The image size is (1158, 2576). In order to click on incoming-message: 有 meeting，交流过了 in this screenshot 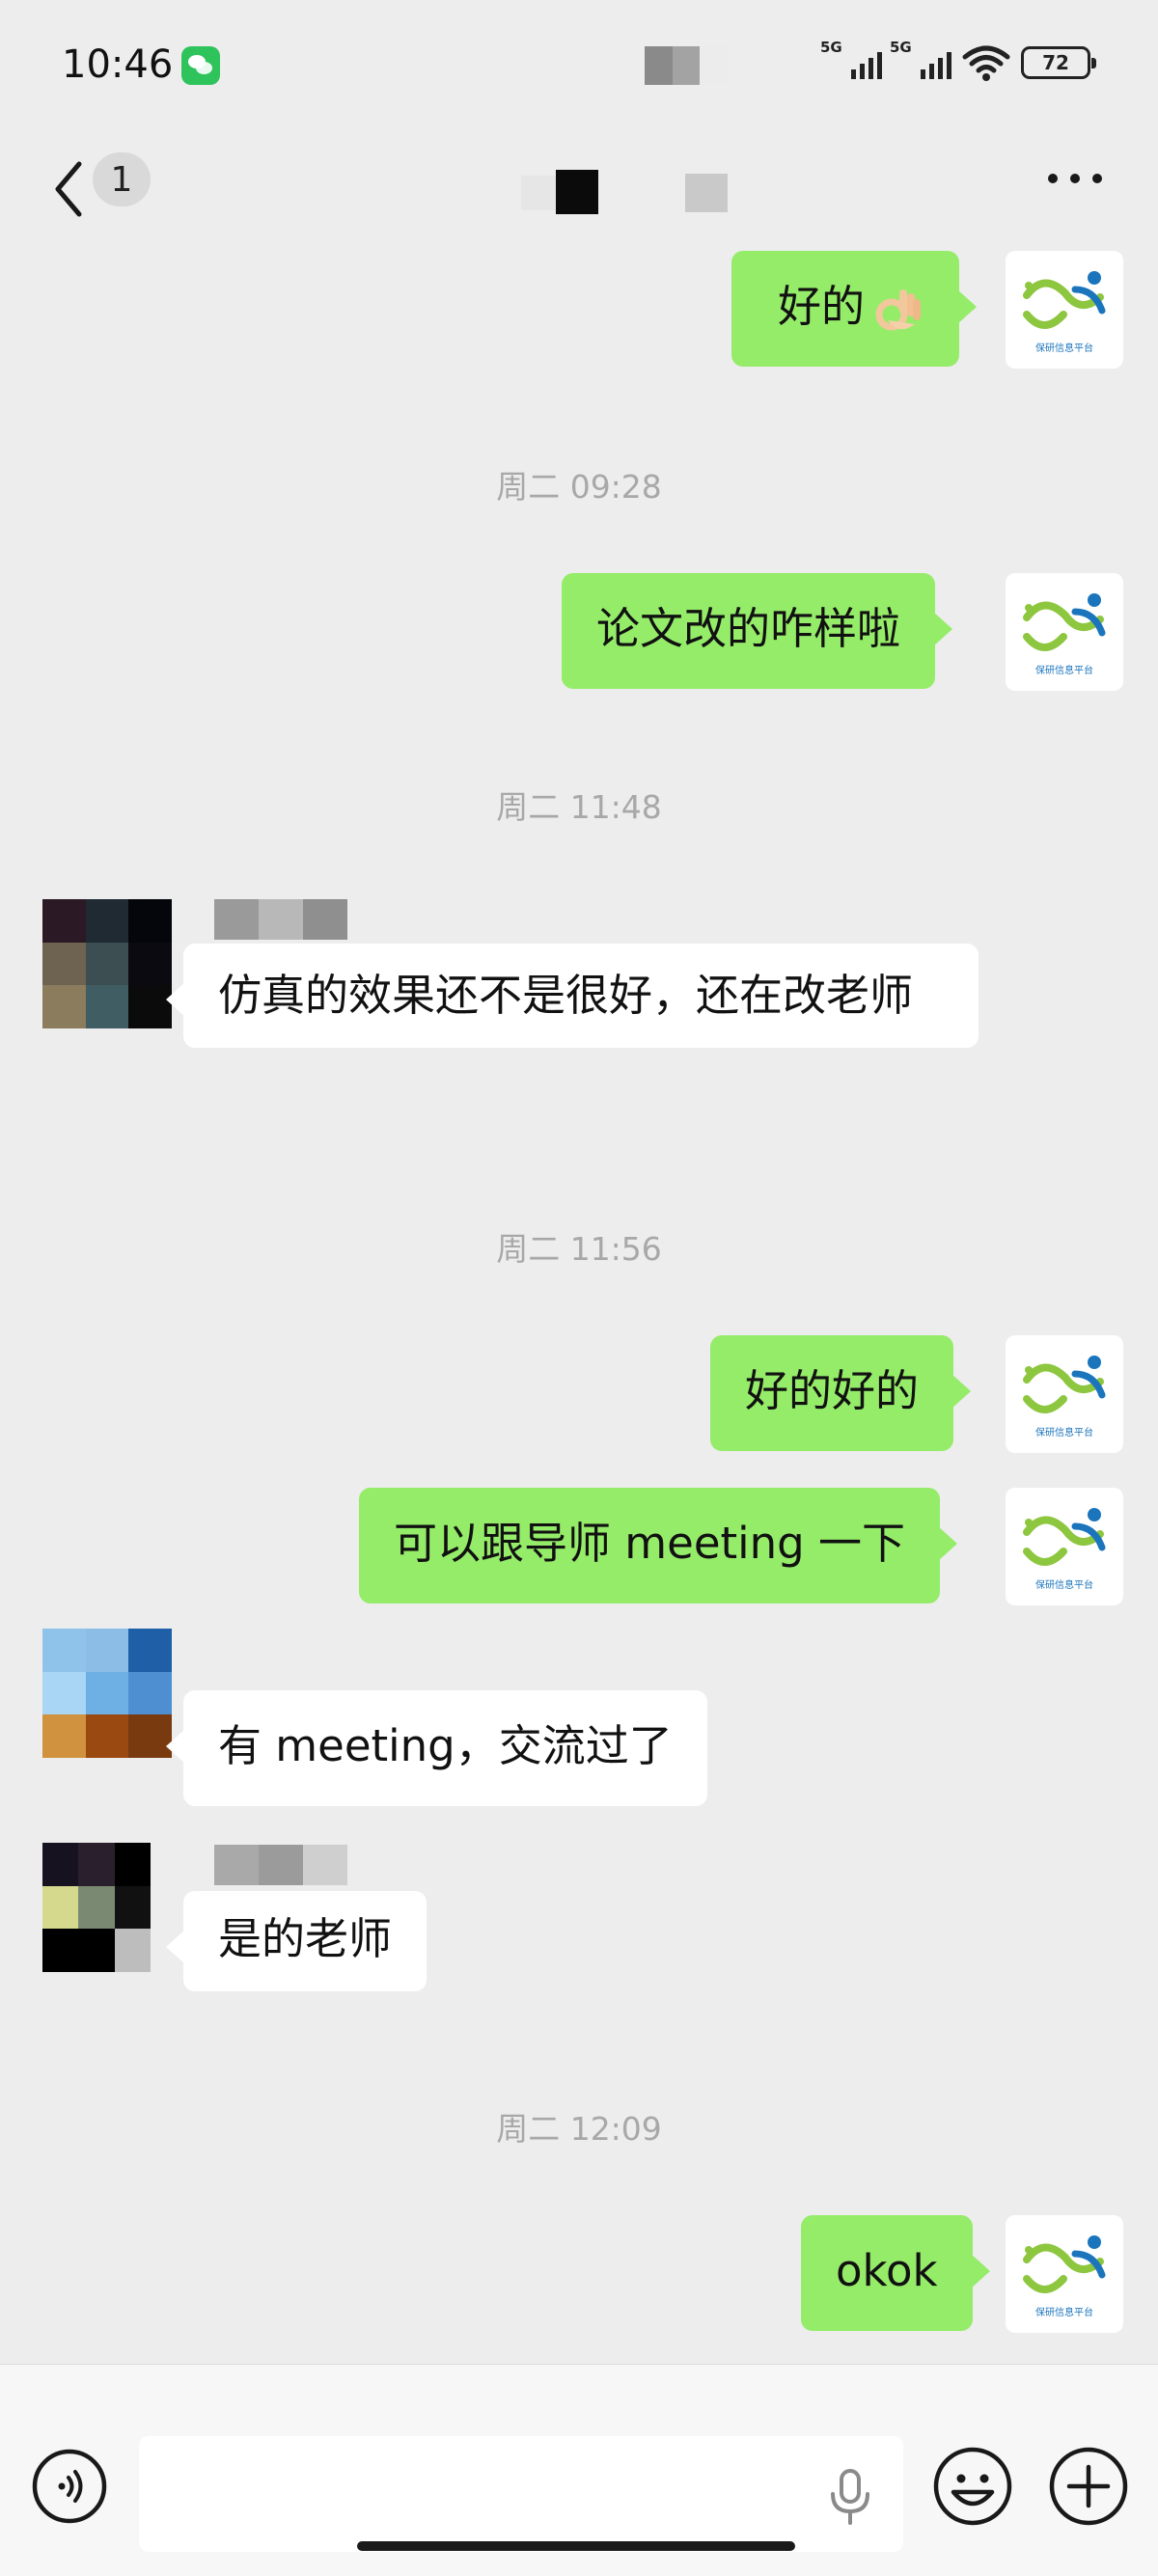, I will do `click(436, 1748)`.